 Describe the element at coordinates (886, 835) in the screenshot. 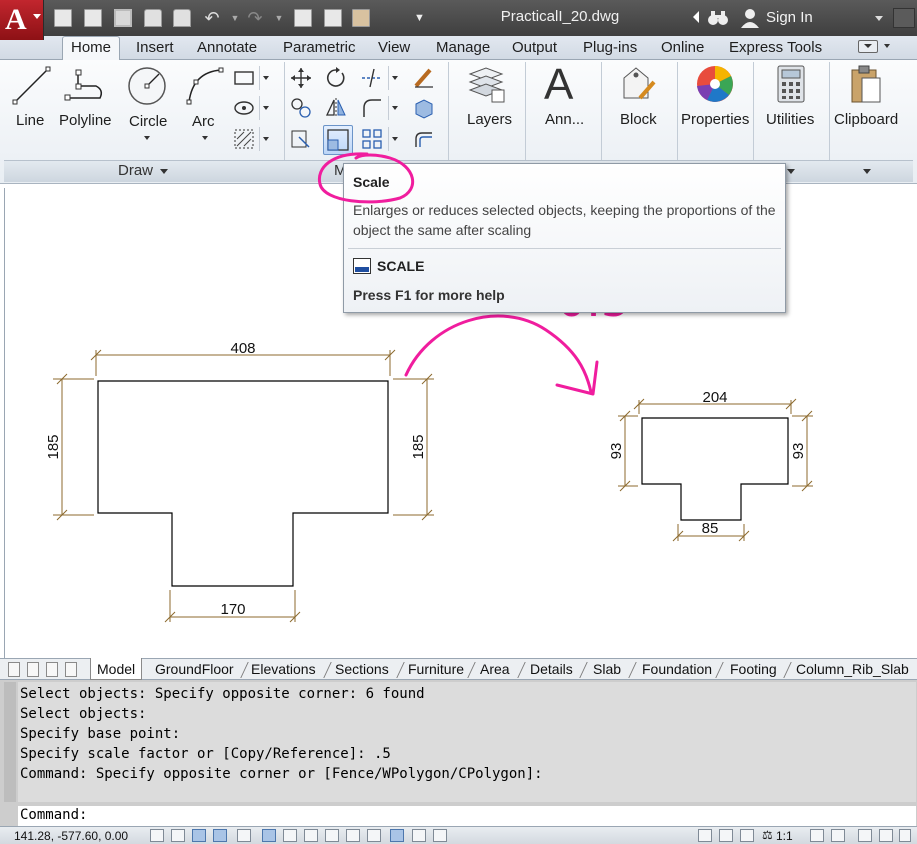

I see `lock-ui-icon` at that location.